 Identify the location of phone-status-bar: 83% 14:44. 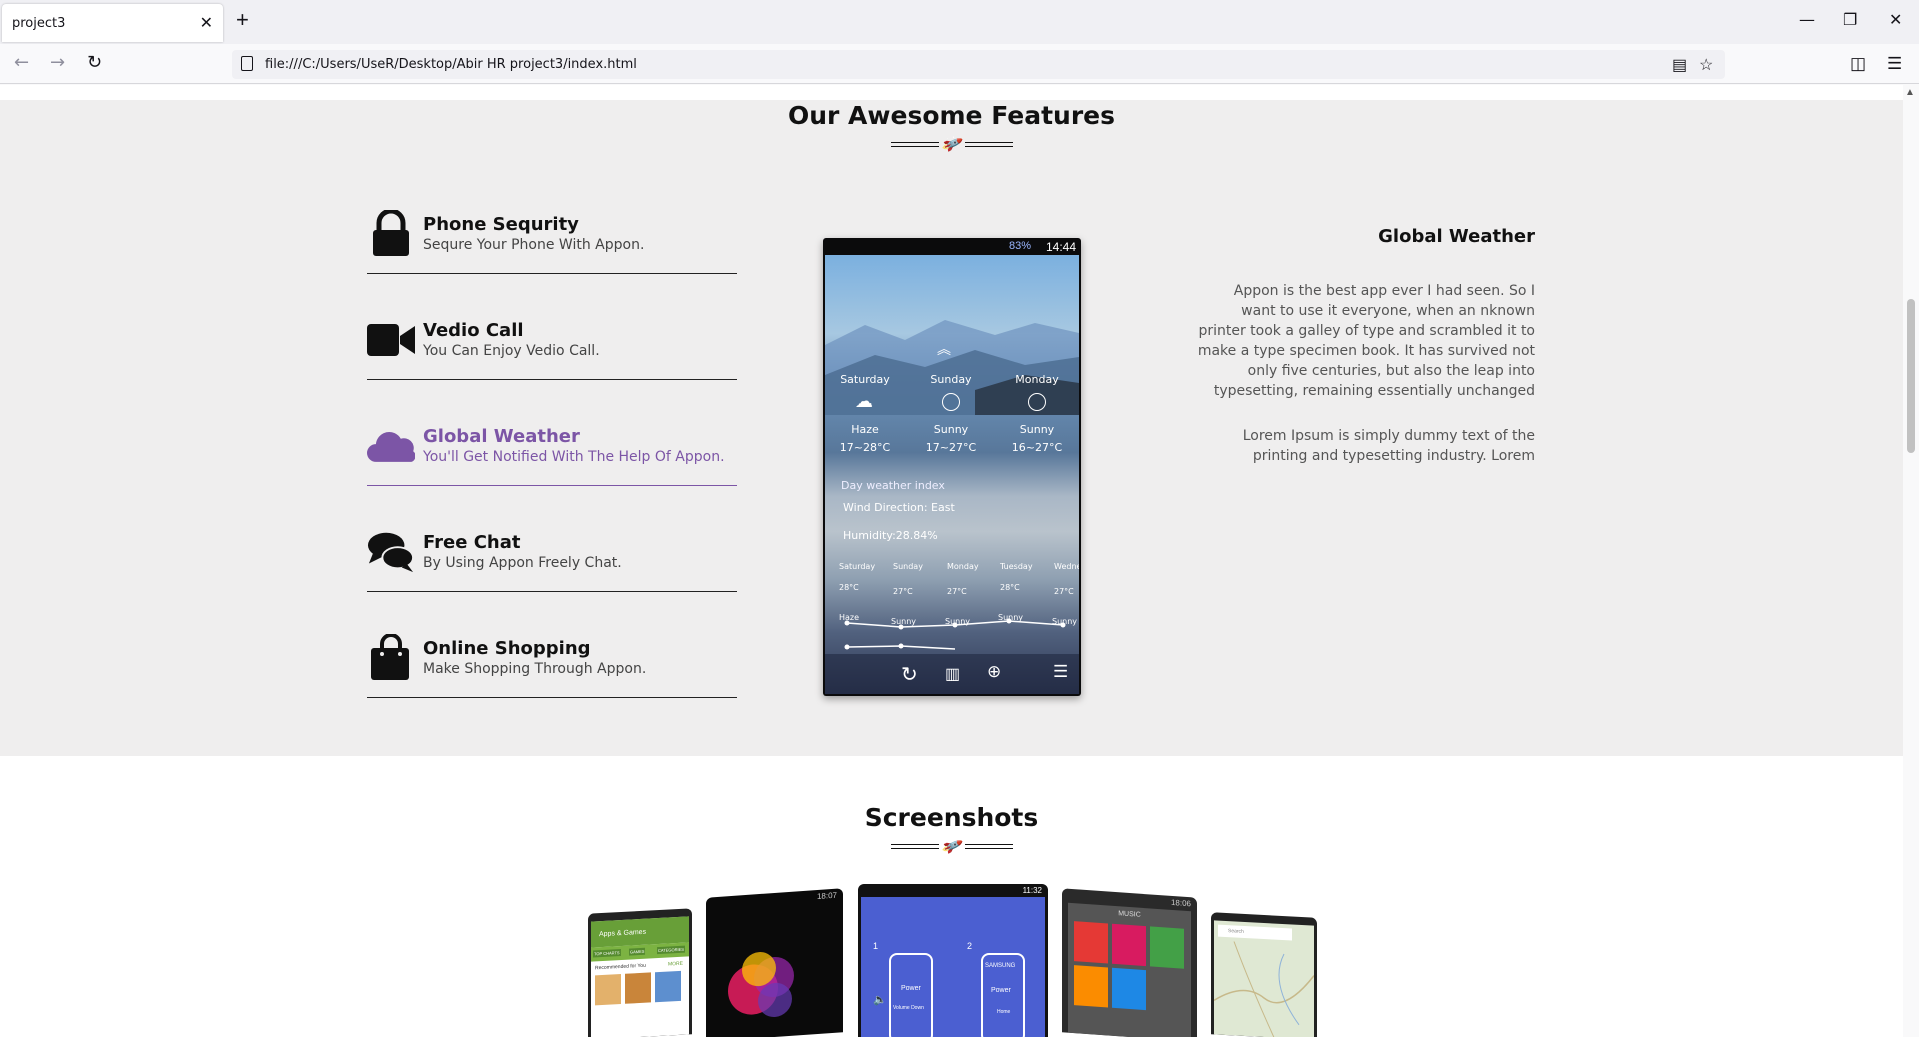
(952, 246).